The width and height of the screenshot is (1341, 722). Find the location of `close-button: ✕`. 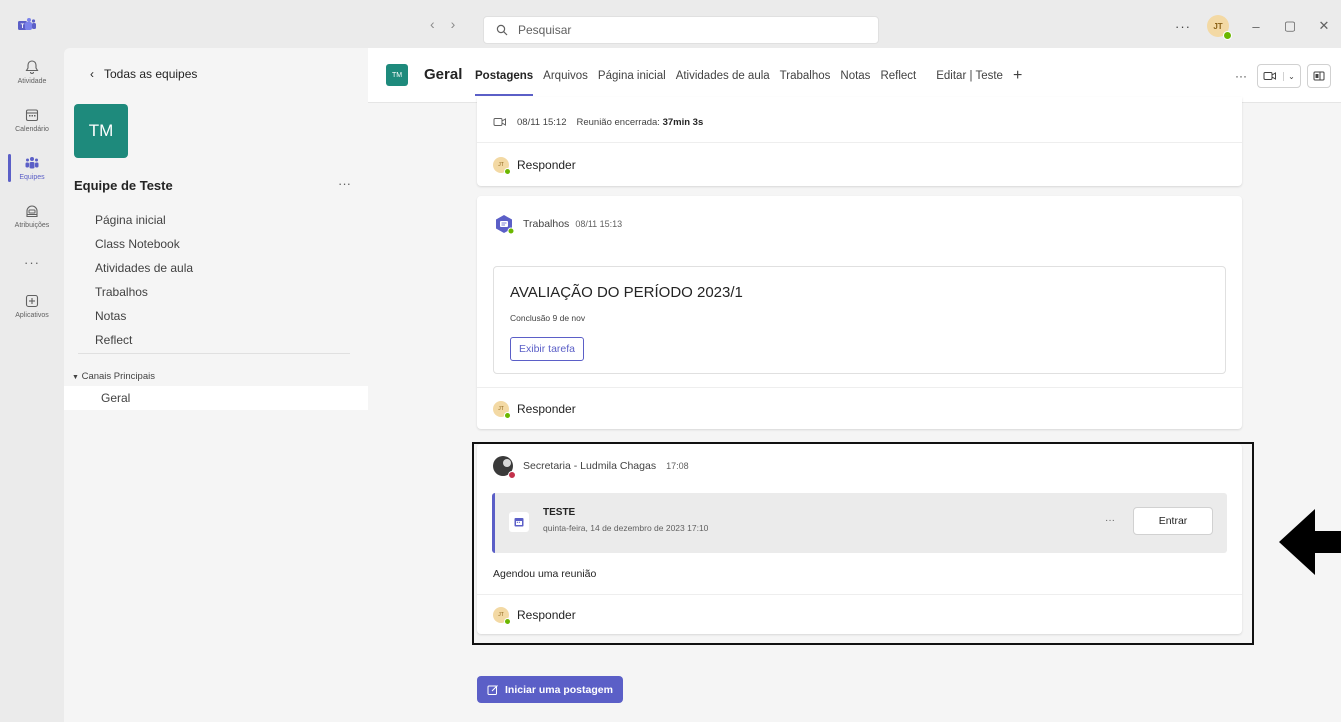

close-button: ✕ is located at coordinates (1324, 26).